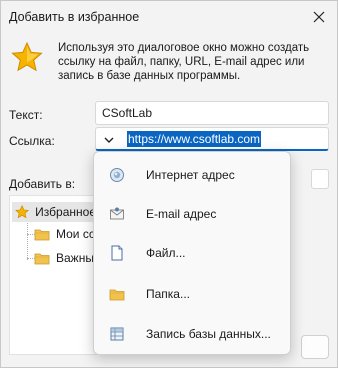 The image size is (338, 368). I want to click on dropdown-item-label: Интернет адрес, so click(190, 175).